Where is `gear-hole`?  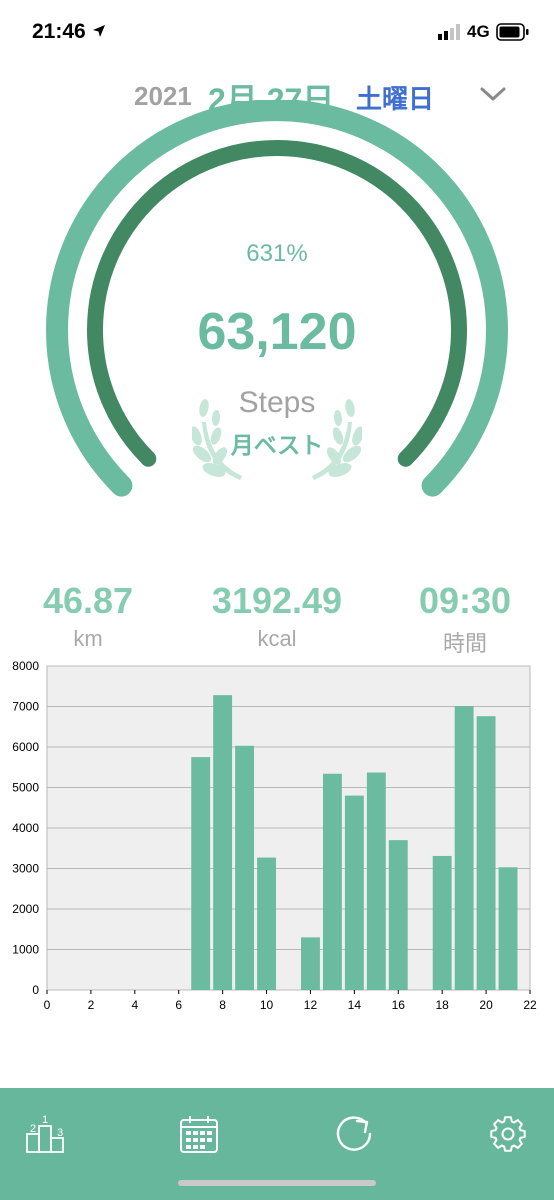 gear-hole is located at coordinates (508, 1134).